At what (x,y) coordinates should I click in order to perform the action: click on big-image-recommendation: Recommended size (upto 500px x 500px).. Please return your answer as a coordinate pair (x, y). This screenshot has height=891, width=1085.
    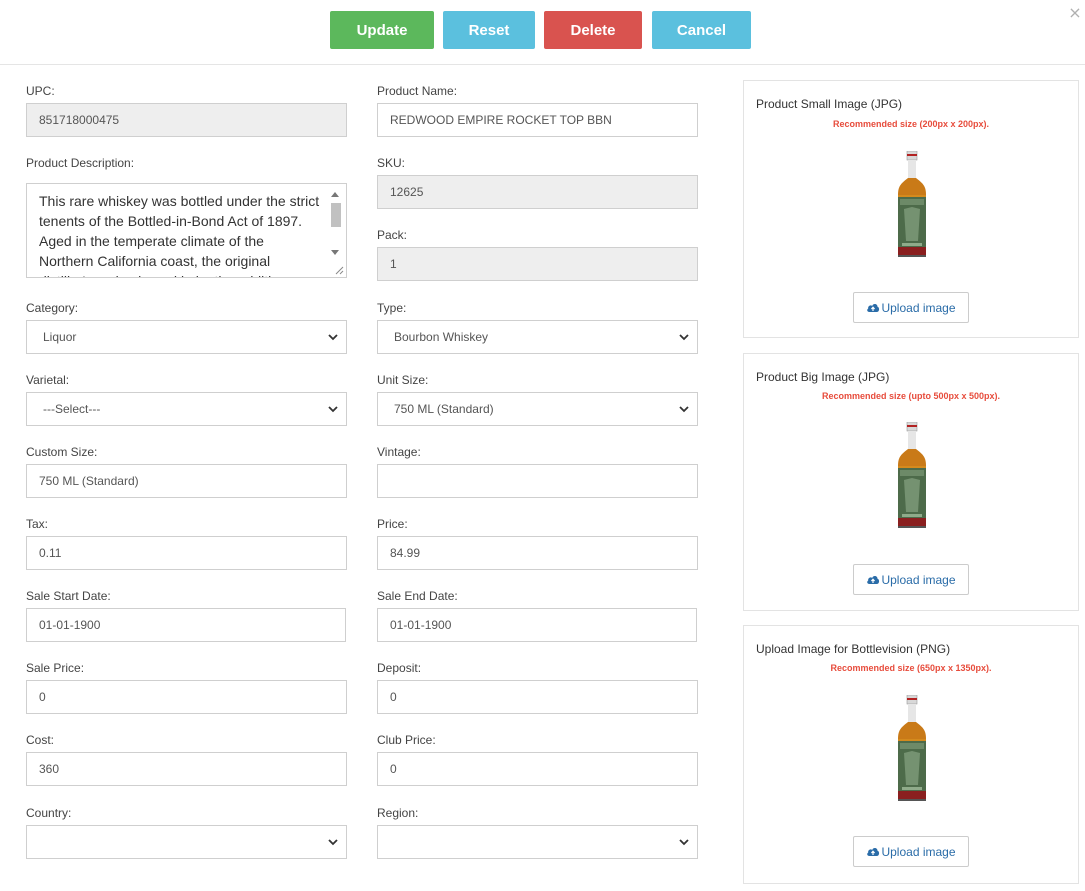
    Looking at the image, I should click on (911, 396).